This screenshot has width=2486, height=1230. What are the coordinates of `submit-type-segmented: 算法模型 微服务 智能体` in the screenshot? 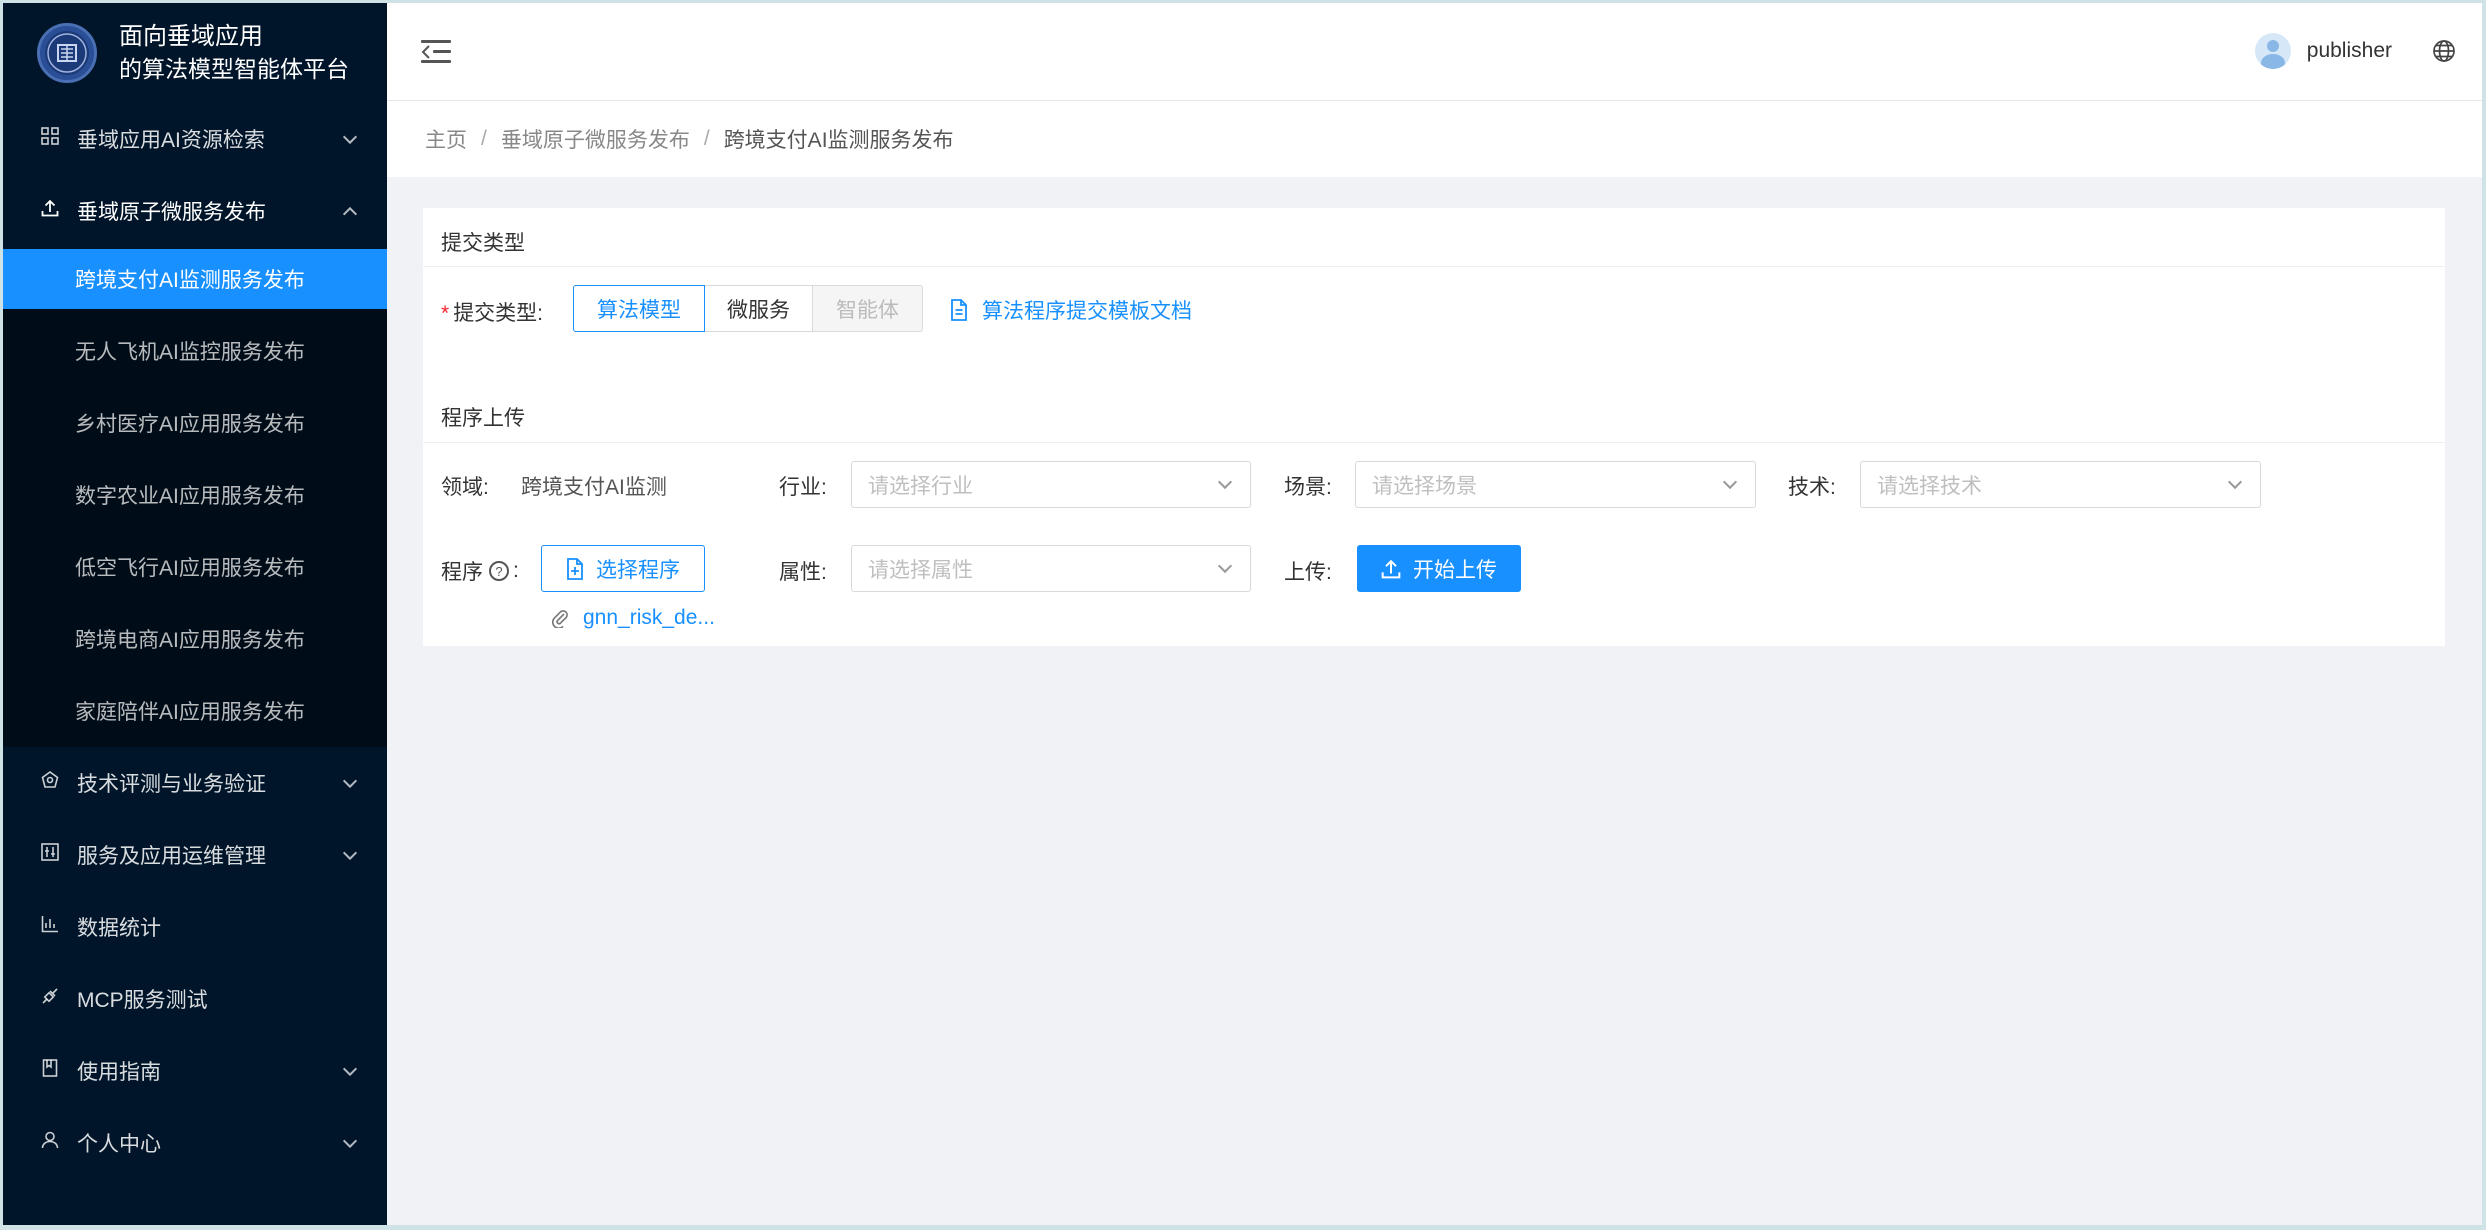 It's located at (748, 308).